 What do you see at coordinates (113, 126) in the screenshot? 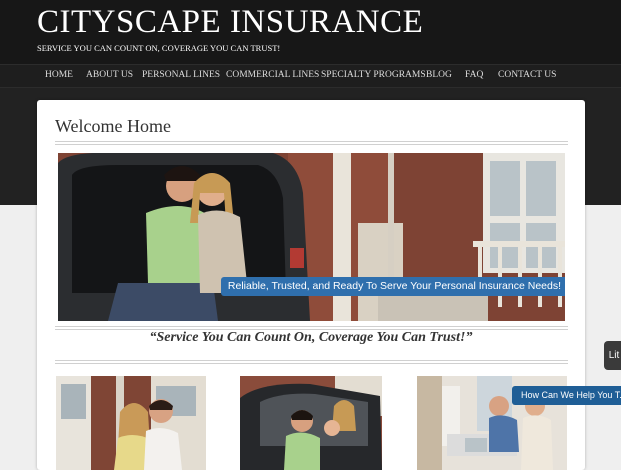
I see `page-title: Welcome Home` at bounding box center [113, 126].